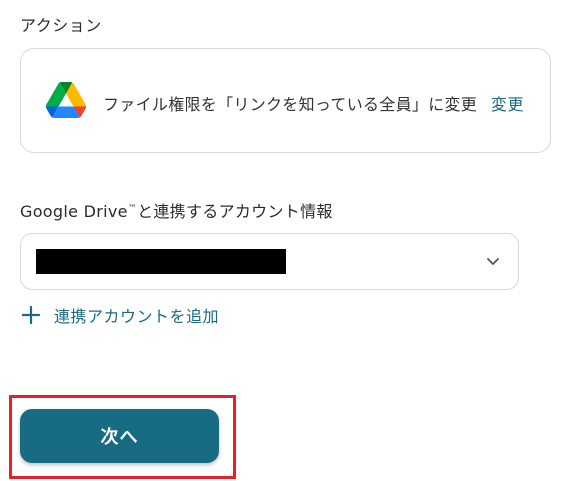  Describe the element at coordinates (66, 100) in the screenshot. I see `google-drive-icon` at that location.